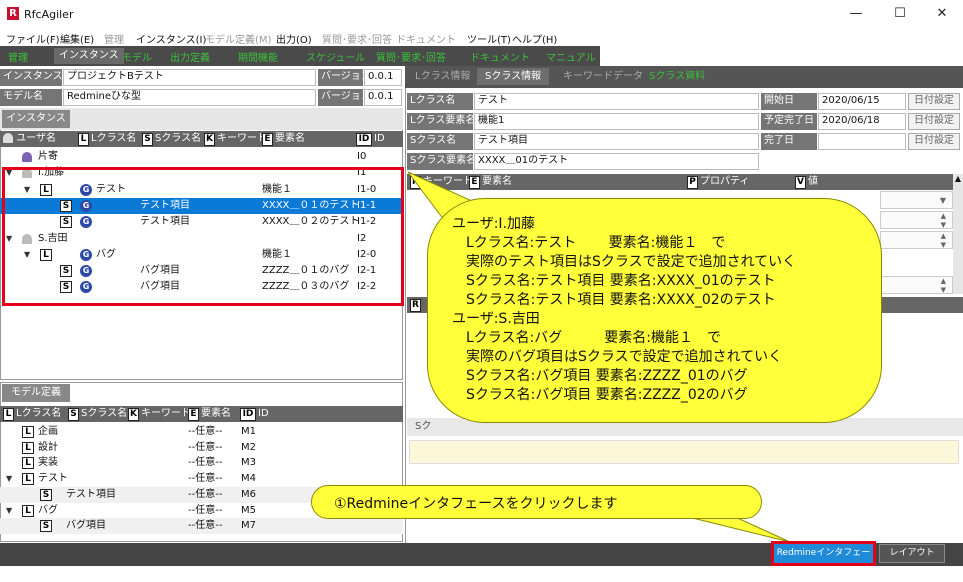  What do you see at coordinates (36, 393) in the screenshot?
I see `model-panel-tab: モデル定義` at bounding box center [36, 393].